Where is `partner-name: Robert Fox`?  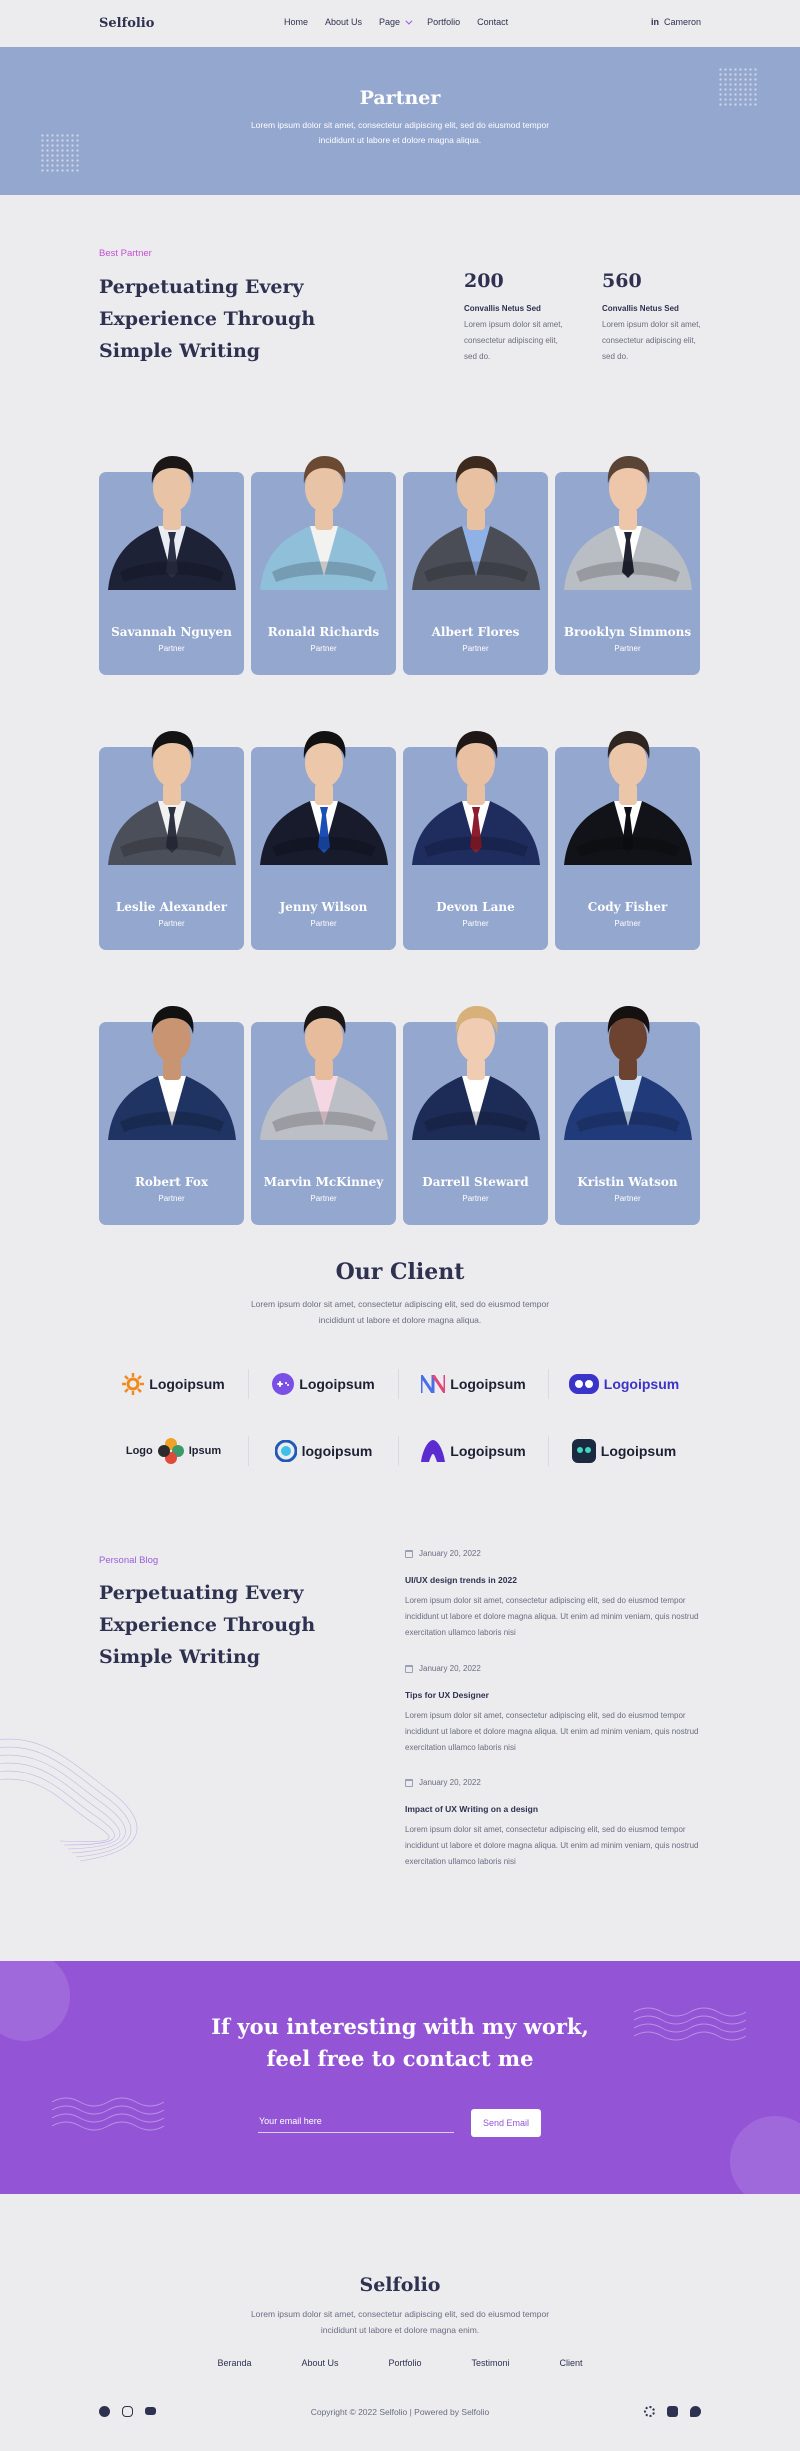 partner-name: Robert Fox is located at coordinates (171, 1182).